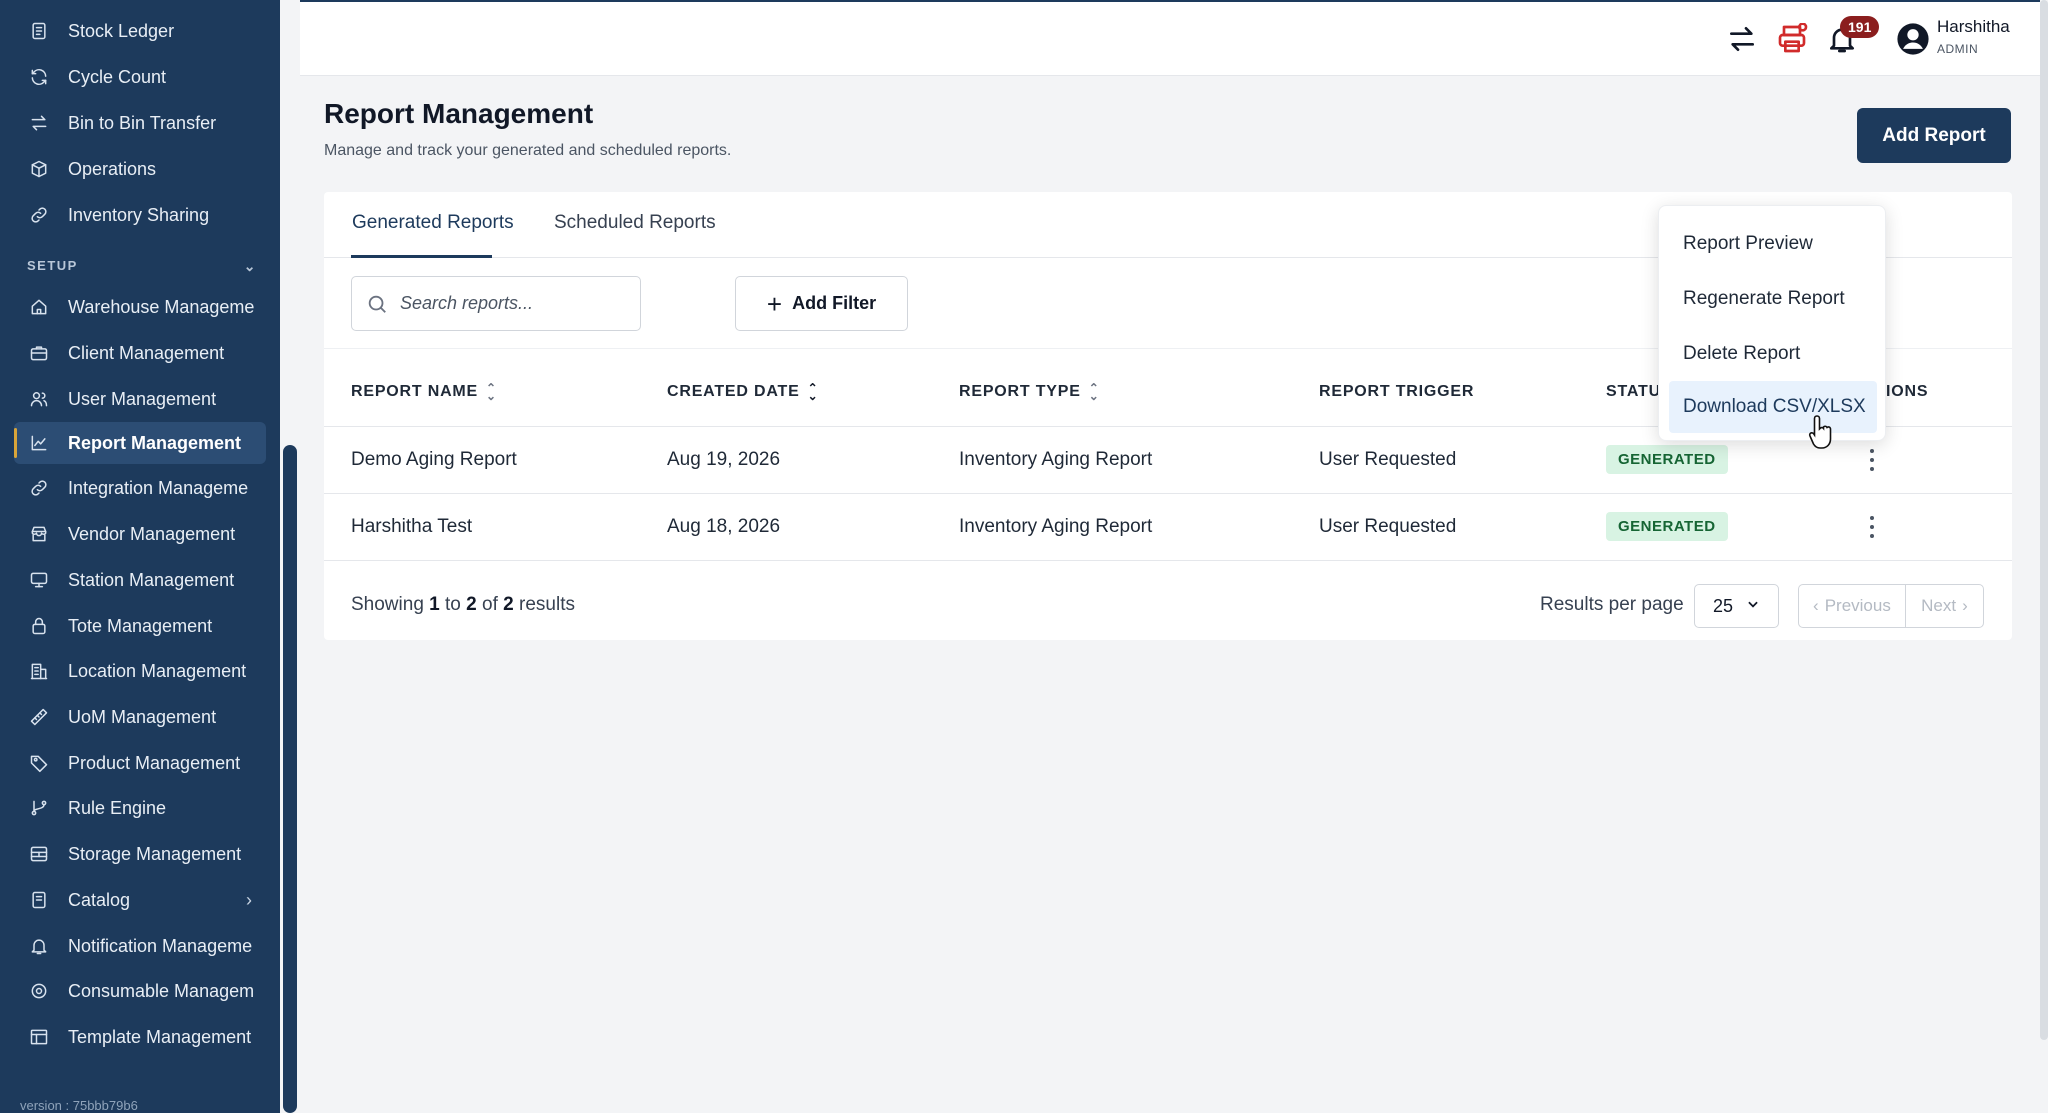 This screenshot has height=1113, width=2048. What do you see at coordinates (160, 945) in the screenshot?
I see `sidebar-item-label: Notification Manageme` at bounding box center [160, 945].